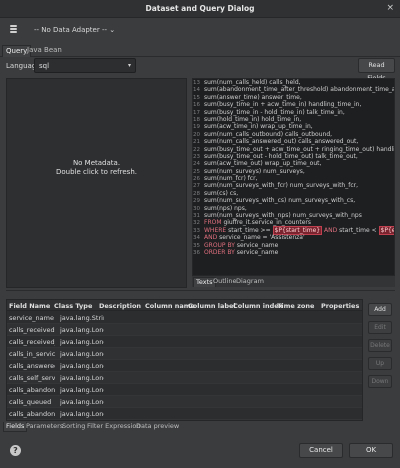 The image size is (400, 468). I want to click on code-text: sum(acw_time_out) wrap_up_time_out,, so click(261, 163).